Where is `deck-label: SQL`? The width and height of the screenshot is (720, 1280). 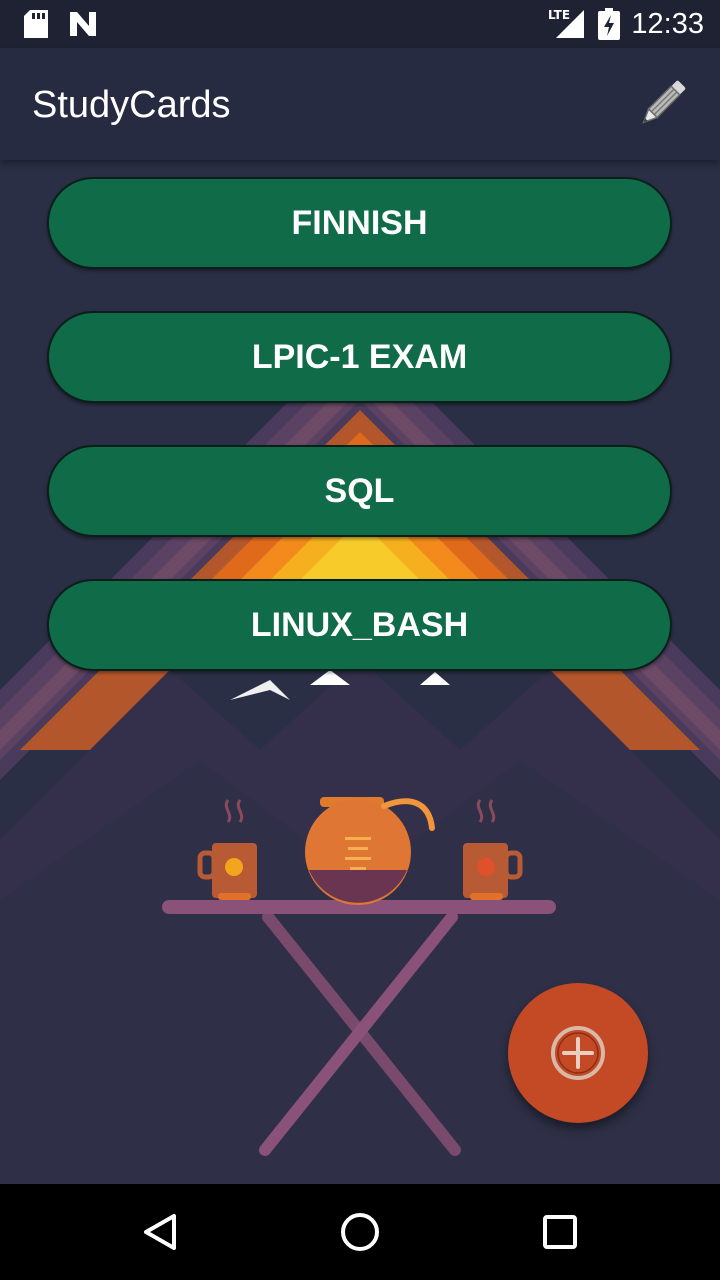
deck-label: SQL is located at coordinates (359, 490).